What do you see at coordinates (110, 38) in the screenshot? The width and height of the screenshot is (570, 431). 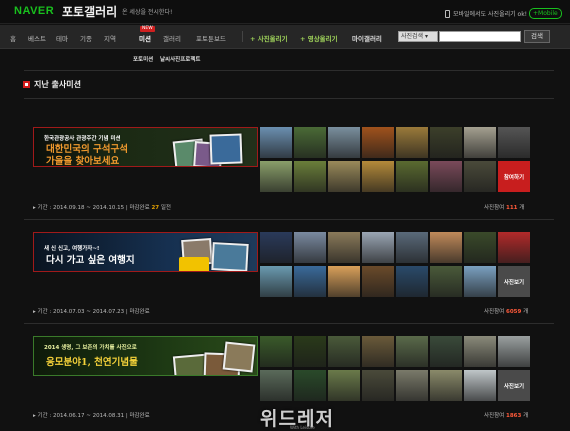 I see `nav-item-region: 지역` at bounding box center [110, 38].